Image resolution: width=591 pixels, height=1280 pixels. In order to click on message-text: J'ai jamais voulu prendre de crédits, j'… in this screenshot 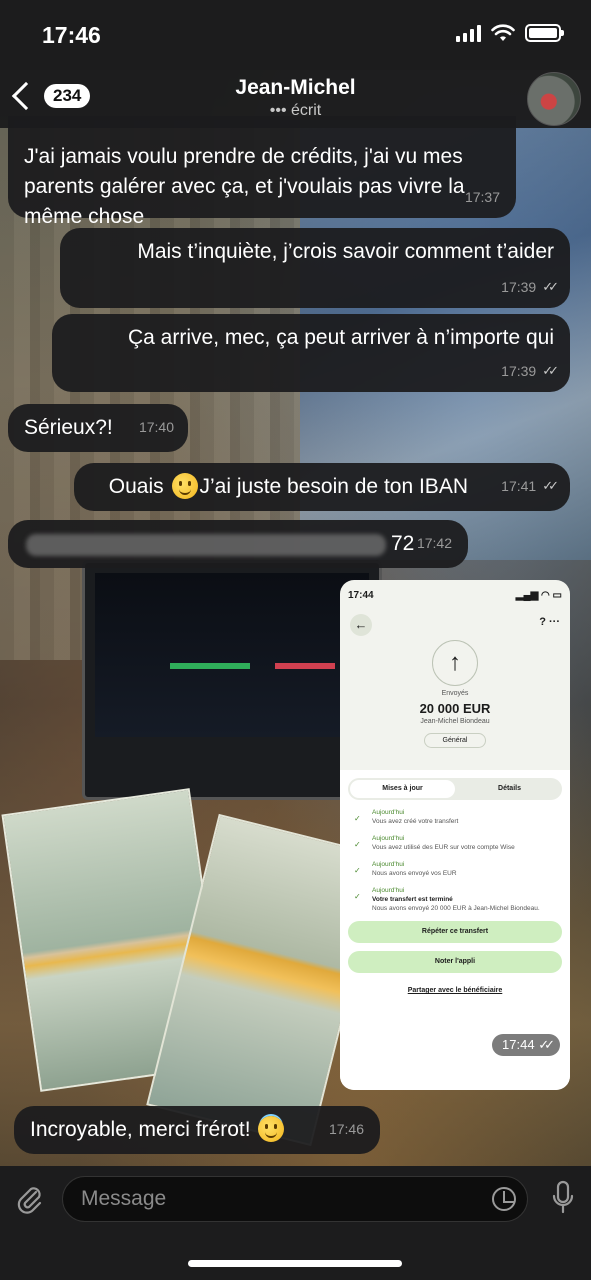, I will do `click(244, 186)`.